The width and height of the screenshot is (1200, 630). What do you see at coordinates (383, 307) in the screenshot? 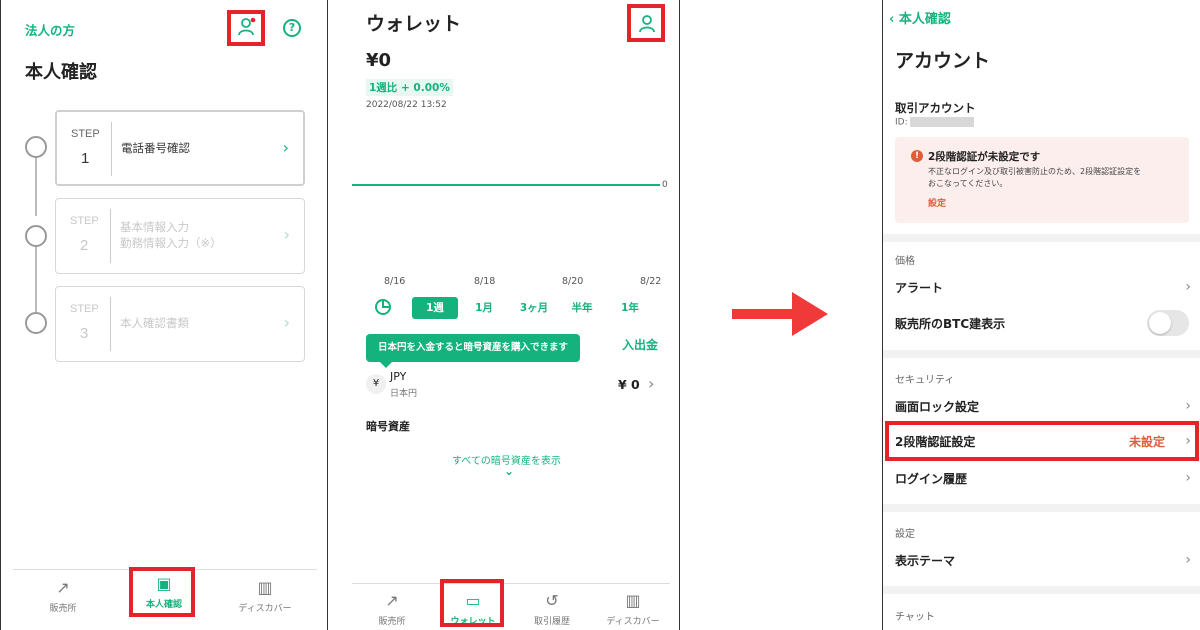
I see `pie-chart-icon` at bounding box center [383, 307].